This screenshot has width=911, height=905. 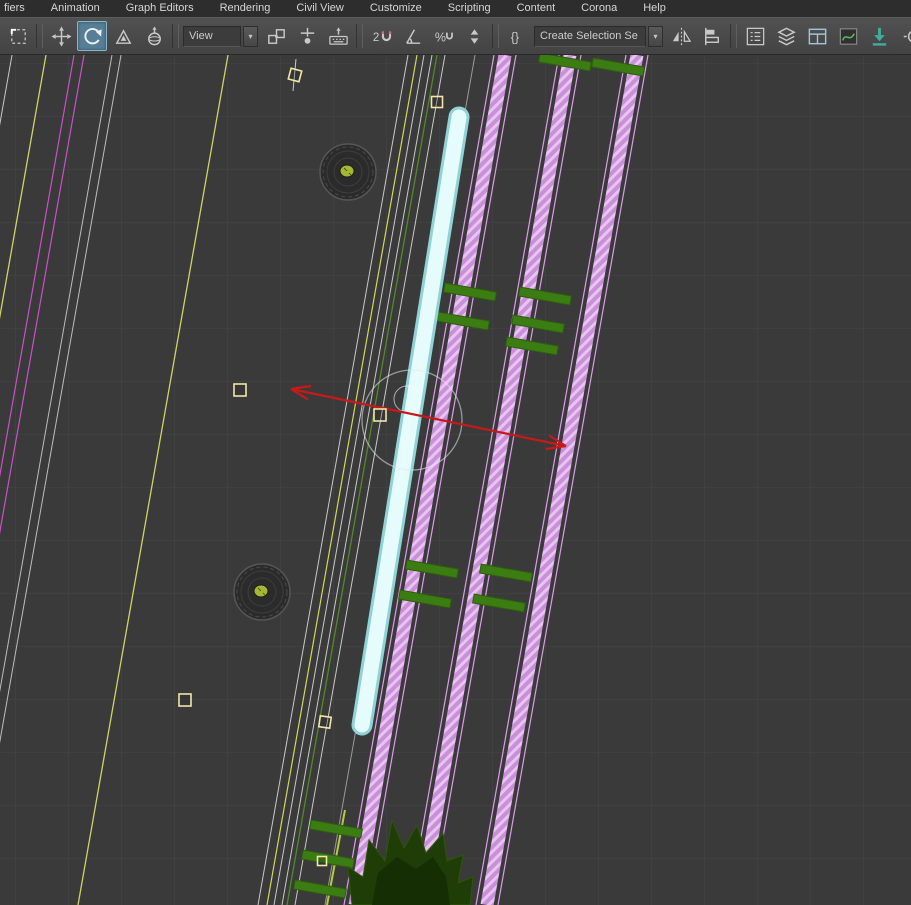 I want to click on mirror-button, so click(x=681, y=36).